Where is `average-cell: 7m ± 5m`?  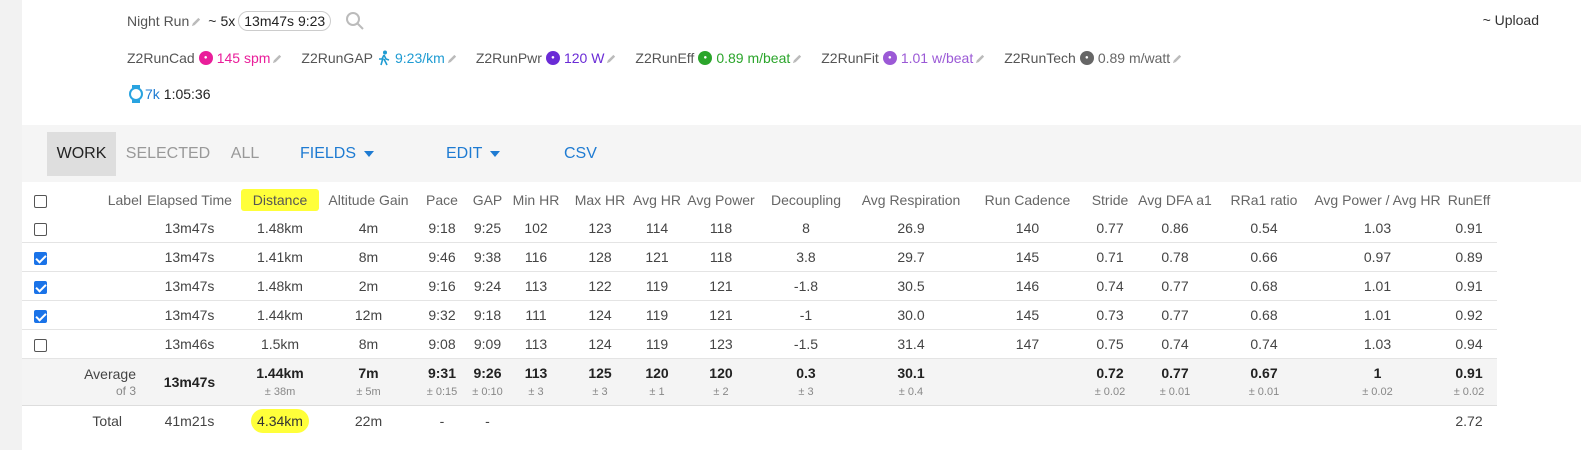
average-cell: 7m ± 5m is located at coordinates (368, 382).